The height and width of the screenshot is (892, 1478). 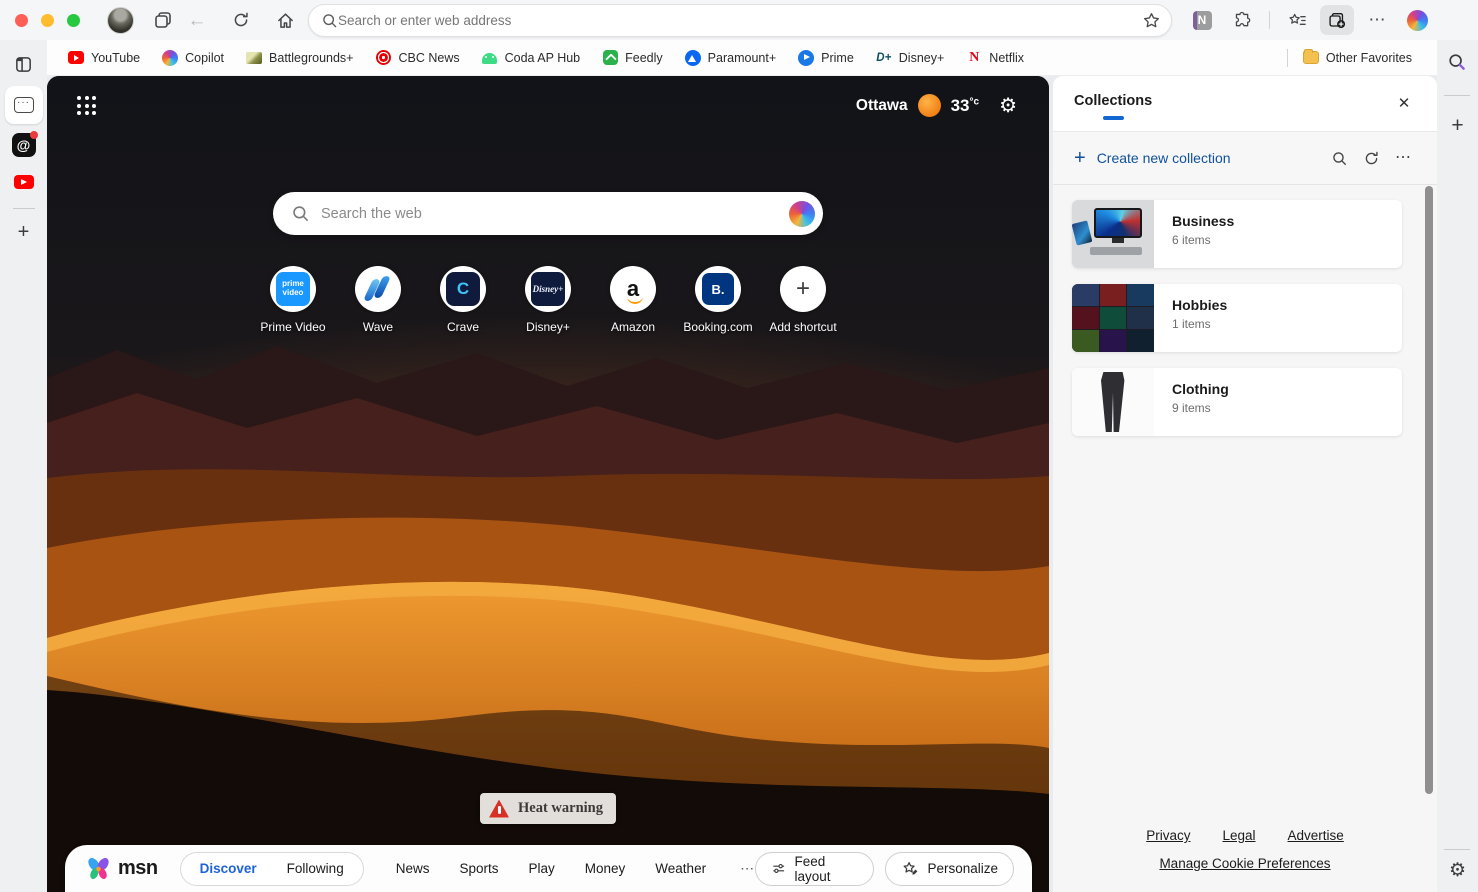 I want to click on close-window-button, so click(x=21, y=20).